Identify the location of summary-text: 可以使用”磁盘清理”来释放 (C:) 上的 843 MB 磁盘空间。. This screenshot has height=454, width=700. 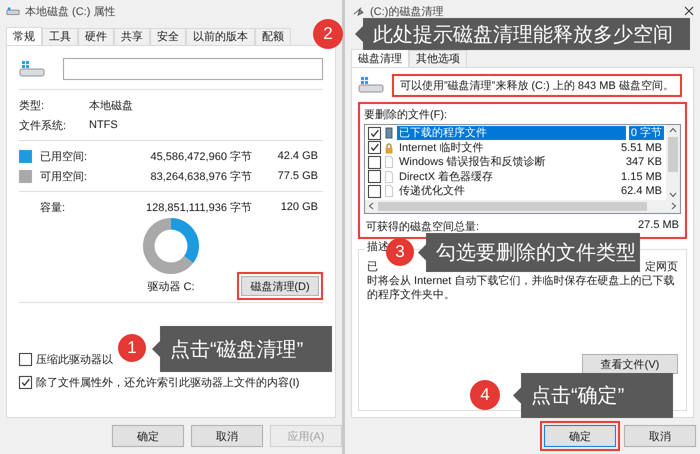
(537, 85).